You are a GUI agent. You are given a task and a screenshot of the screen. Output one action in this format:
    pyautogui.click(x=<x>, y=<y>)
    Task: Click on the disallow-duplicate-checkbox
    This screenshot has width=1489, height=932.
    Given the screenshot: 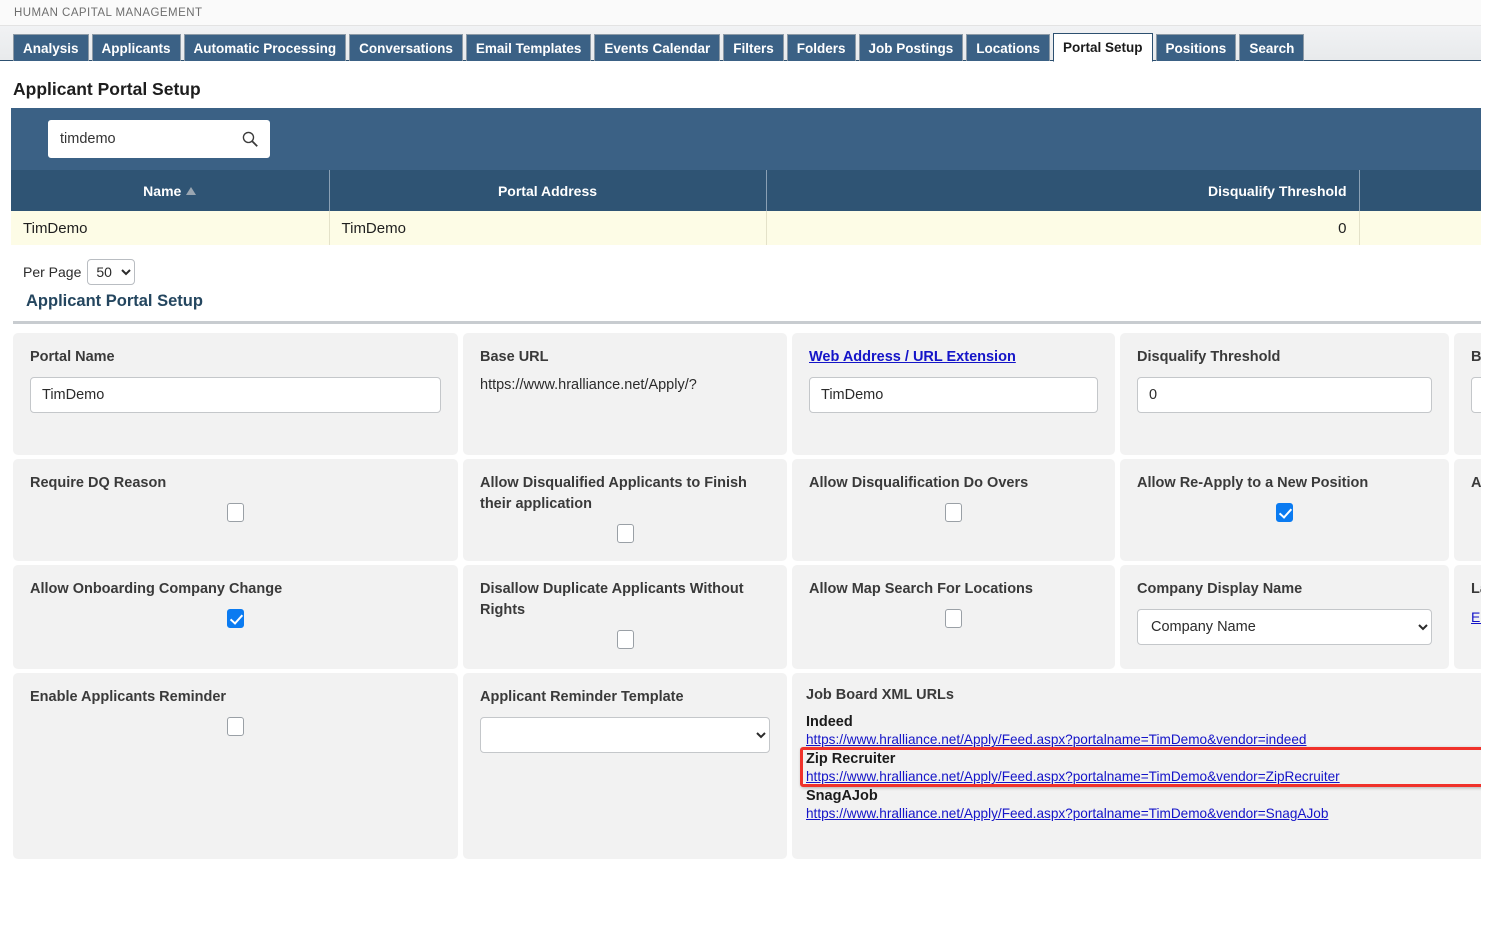 What is the action you would take?
    pyautogui.click(x=625, y=640)
    